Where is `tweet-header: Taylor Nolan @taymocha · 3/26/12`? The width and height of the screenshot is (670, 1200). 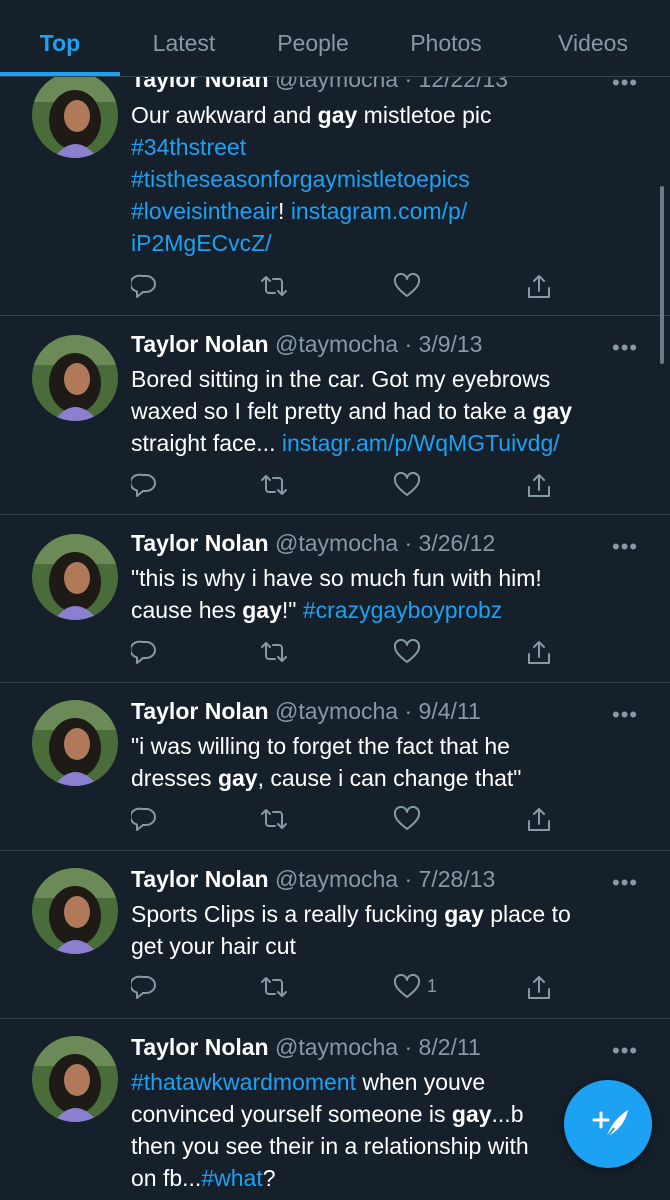
tweet-header: Taylor Nolan @taymocha · 3/26/12 is located at coordinates (313, 543).